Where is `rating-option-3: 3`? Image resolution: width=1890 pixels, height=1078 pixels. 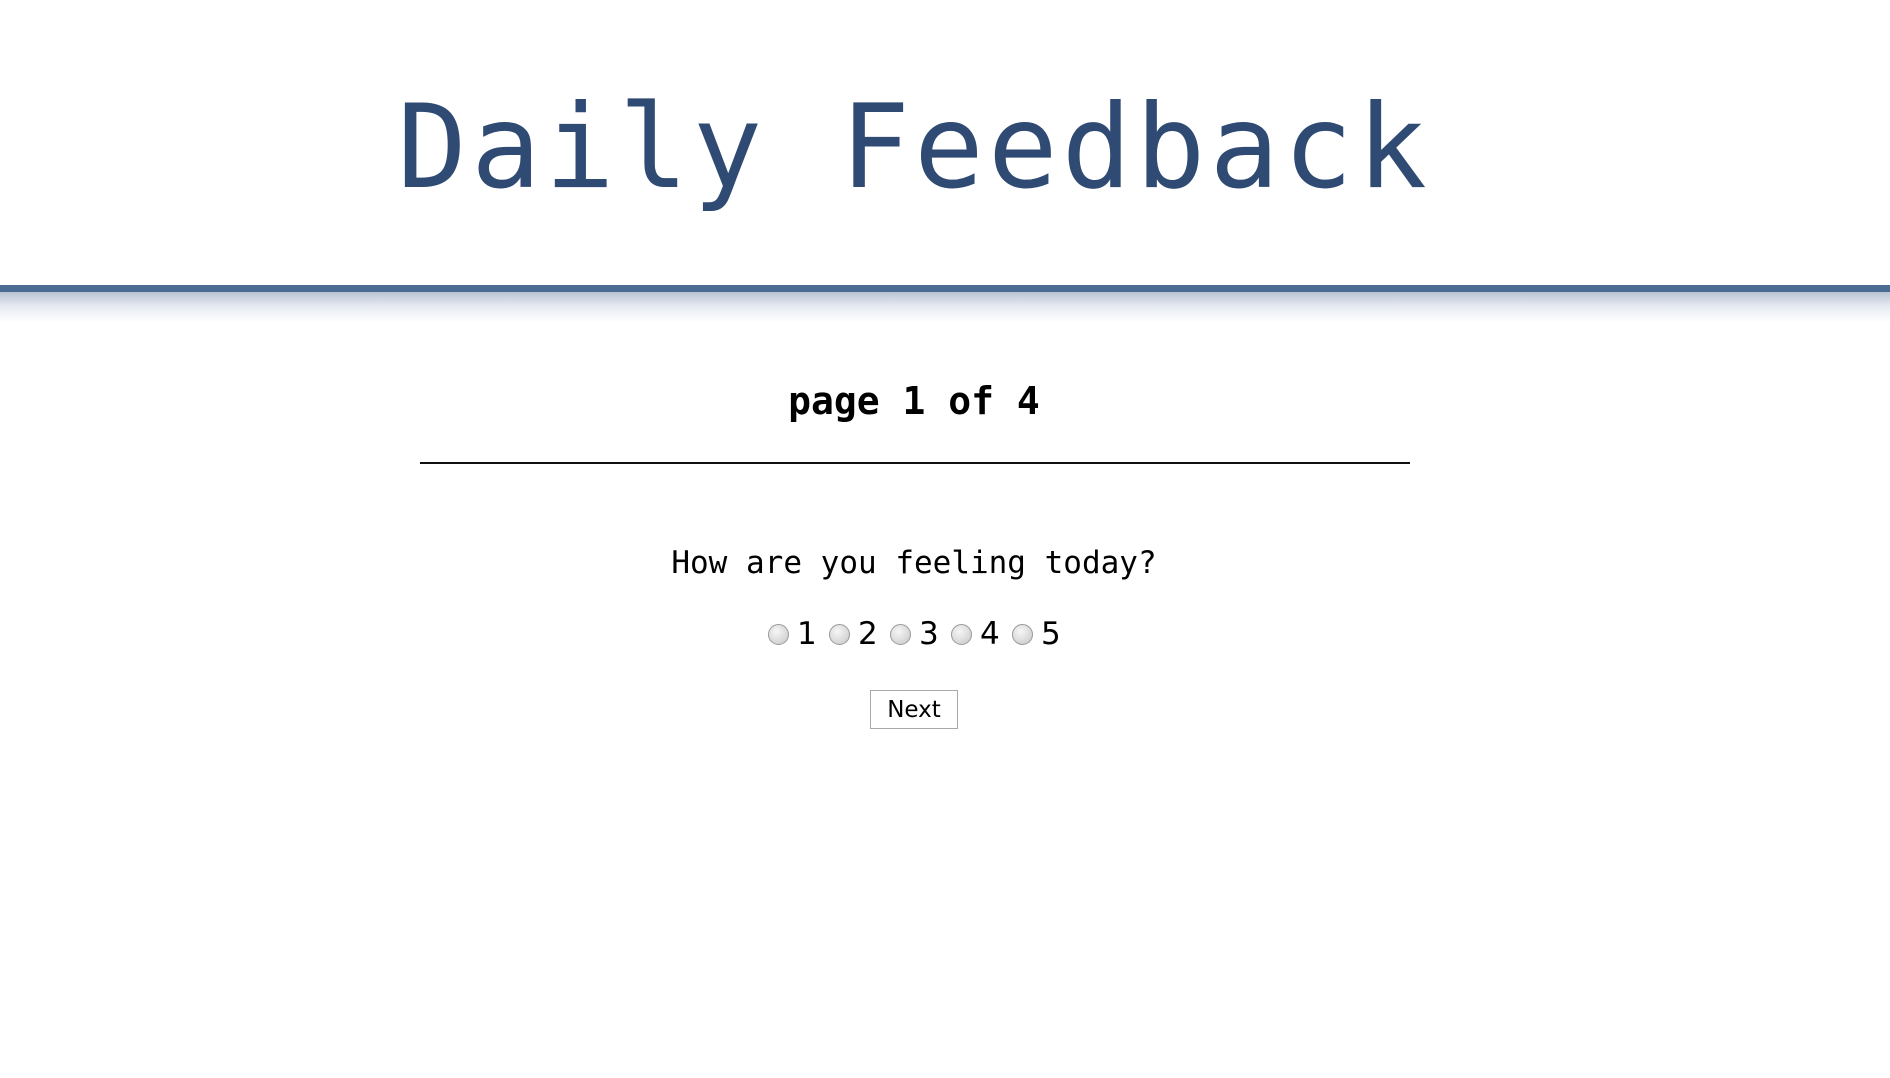
rating-option-3: 3 is located at coordinates (917, 634).